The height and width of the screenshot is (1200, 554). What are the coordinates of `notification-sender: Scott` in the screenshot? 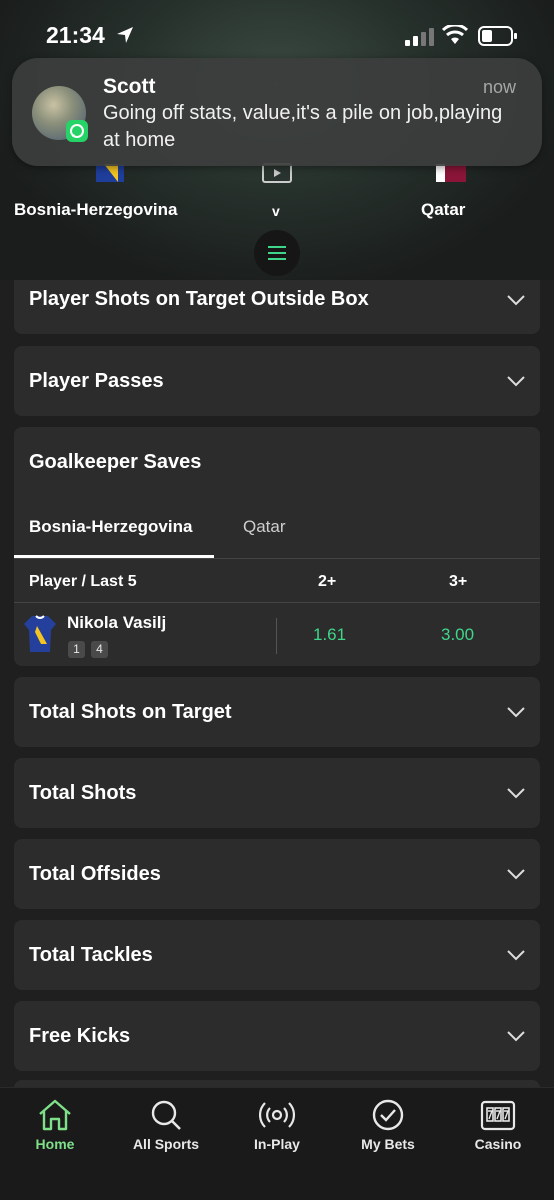 It's located at (129, 86).